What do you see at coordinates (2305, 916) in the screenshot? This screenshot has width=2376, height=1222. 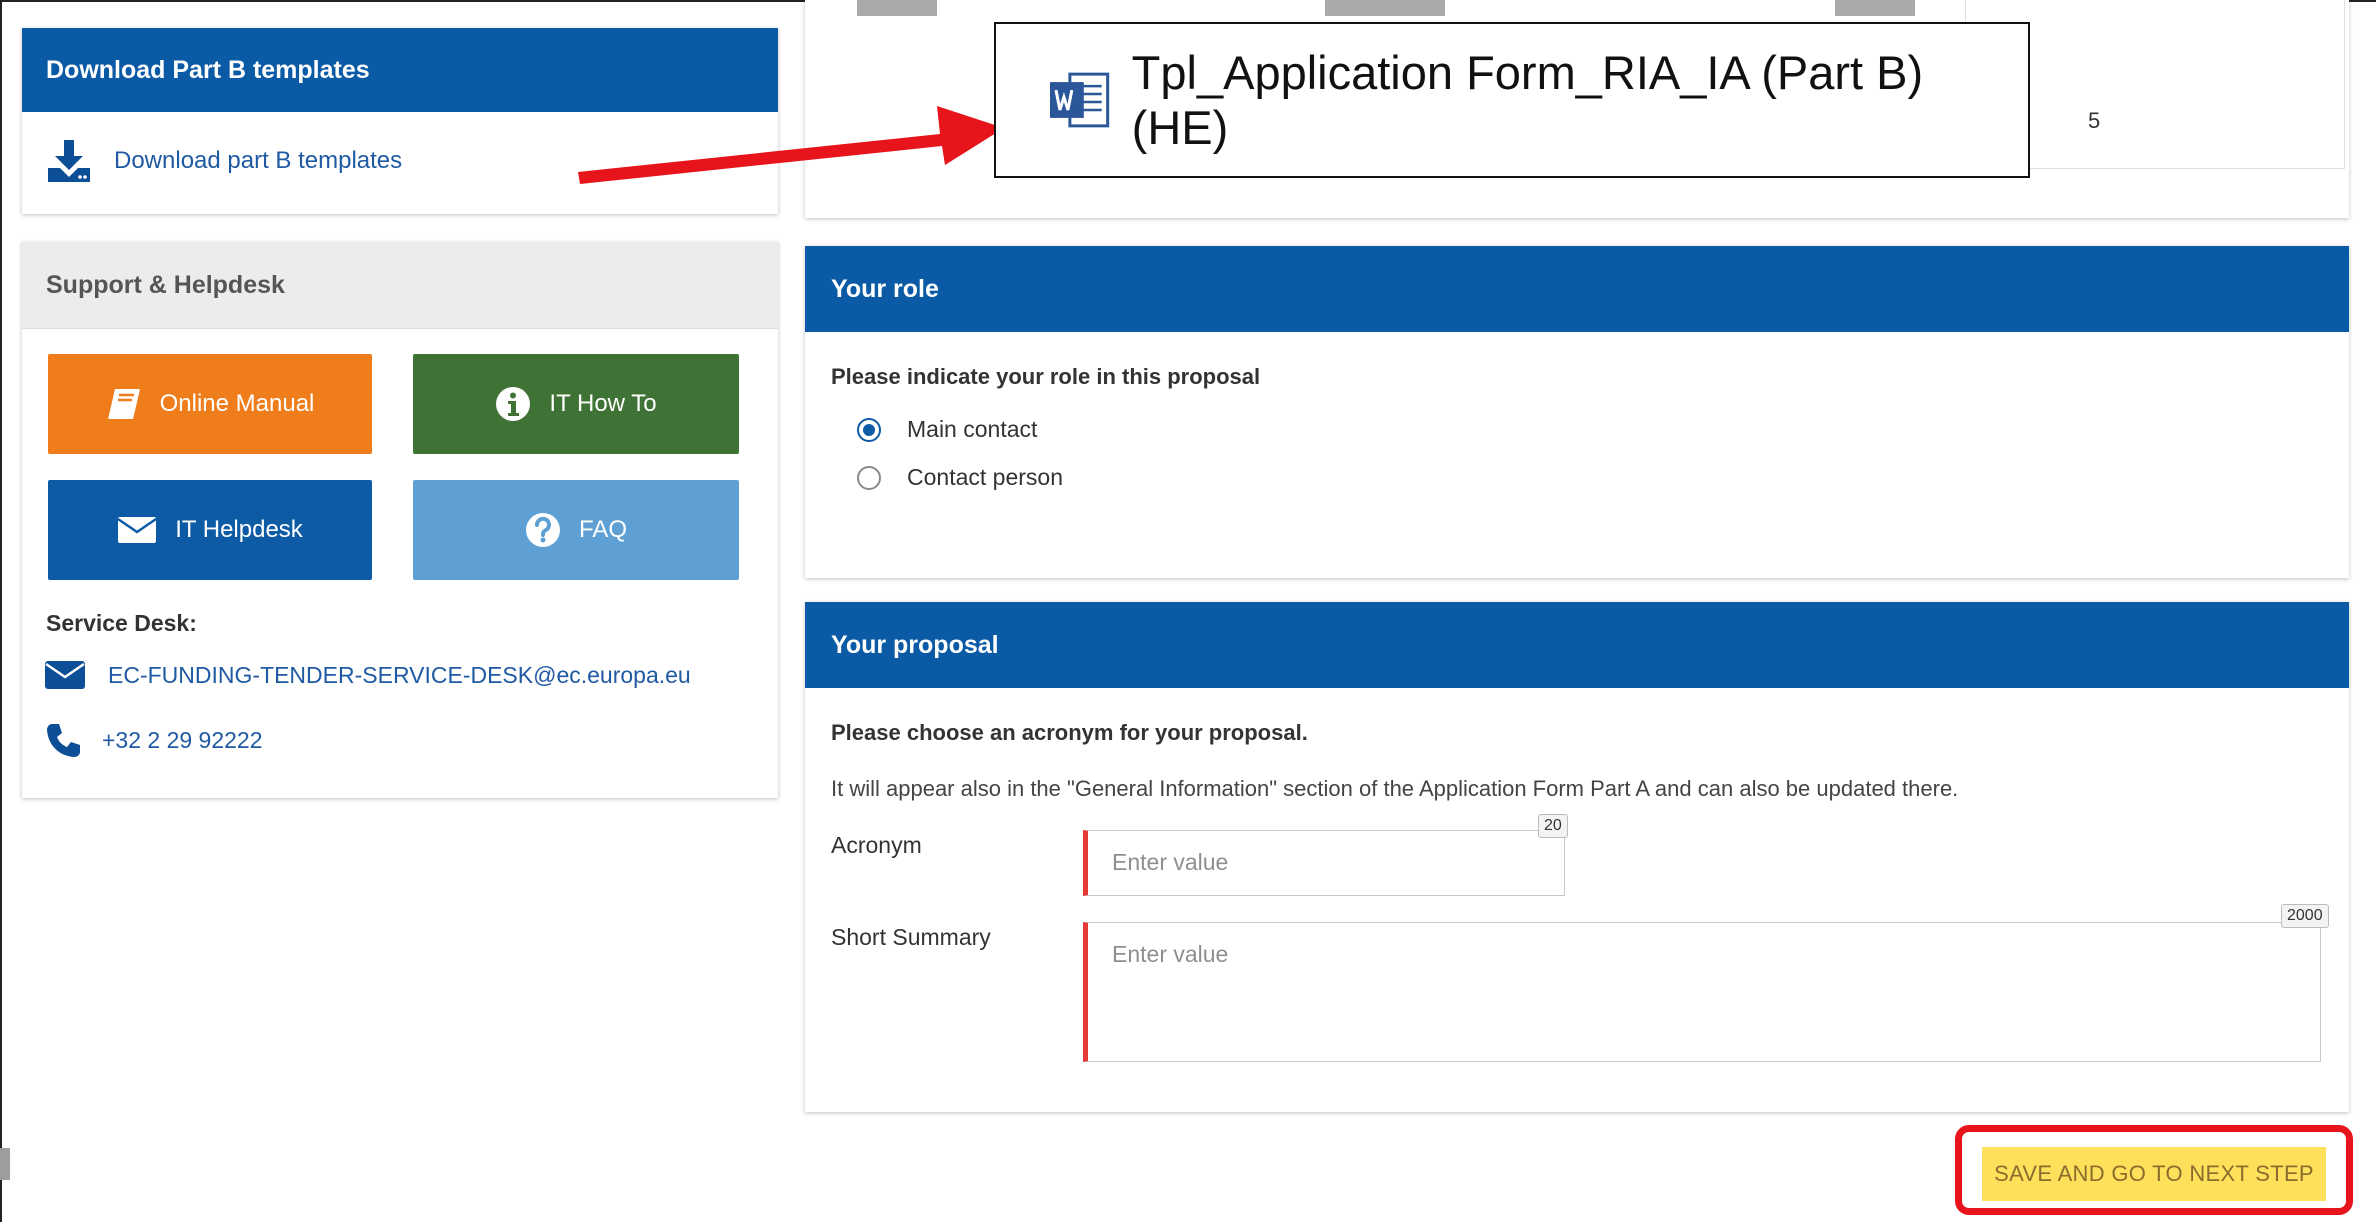 I see `short-summary-char-counter: 2000` at bounding box center [2305, 916].